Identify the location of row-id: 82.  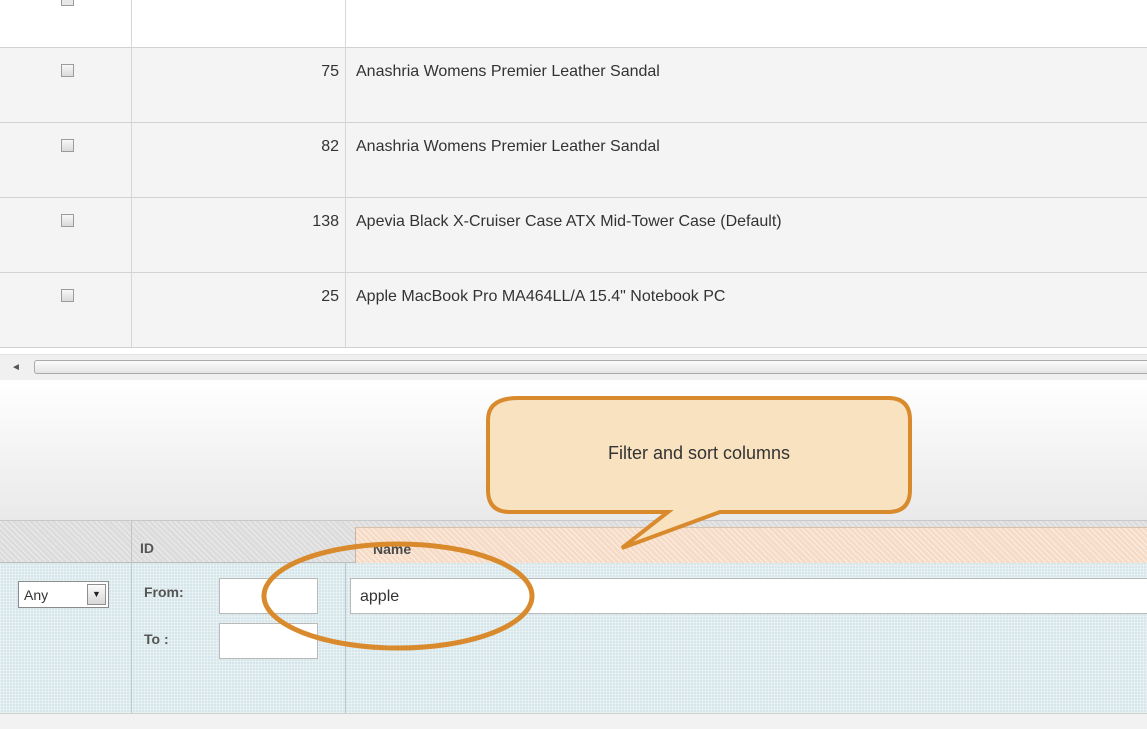
(330, 146).